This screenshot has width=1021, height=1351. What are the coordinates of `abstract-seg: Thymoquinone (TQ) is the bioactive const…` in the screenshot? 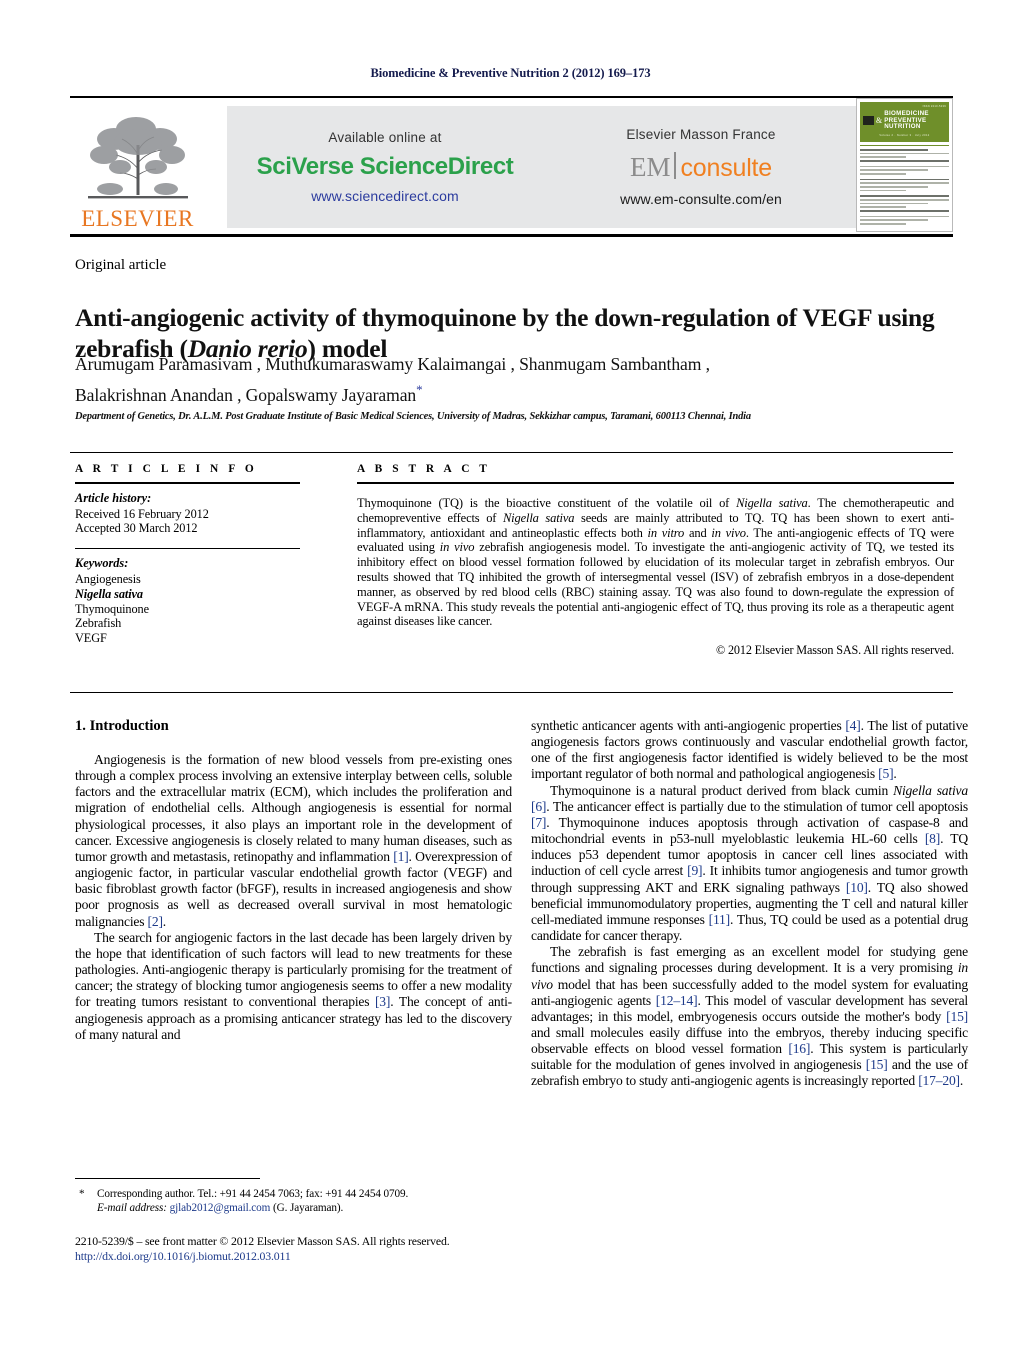 It's located at (547, 503).